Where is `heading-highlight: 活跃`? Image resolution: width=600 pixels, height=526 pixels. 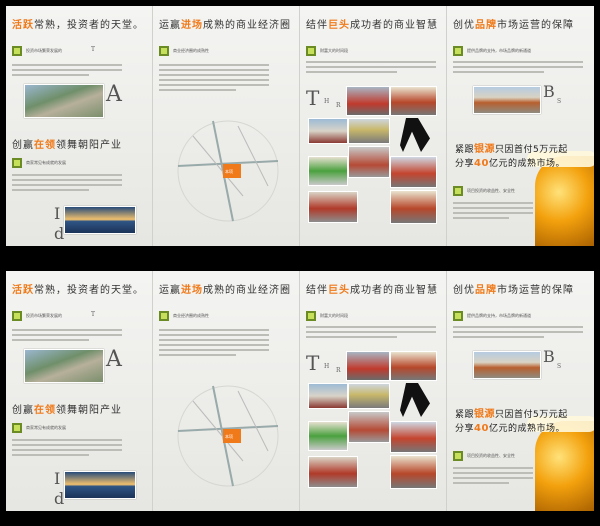 heading-highlight: 活跃 is located at coordinates (23, 25).